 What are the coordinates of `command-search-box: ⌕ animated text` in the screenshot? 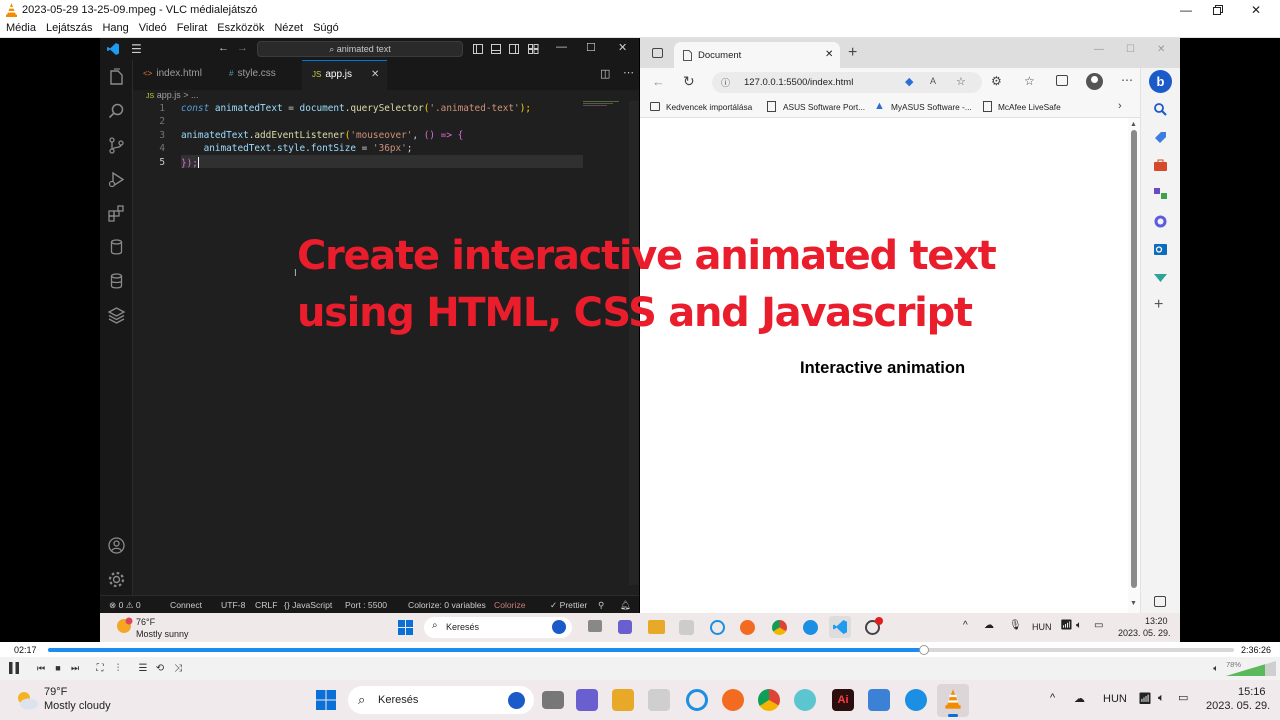 It's located at (360, 49).